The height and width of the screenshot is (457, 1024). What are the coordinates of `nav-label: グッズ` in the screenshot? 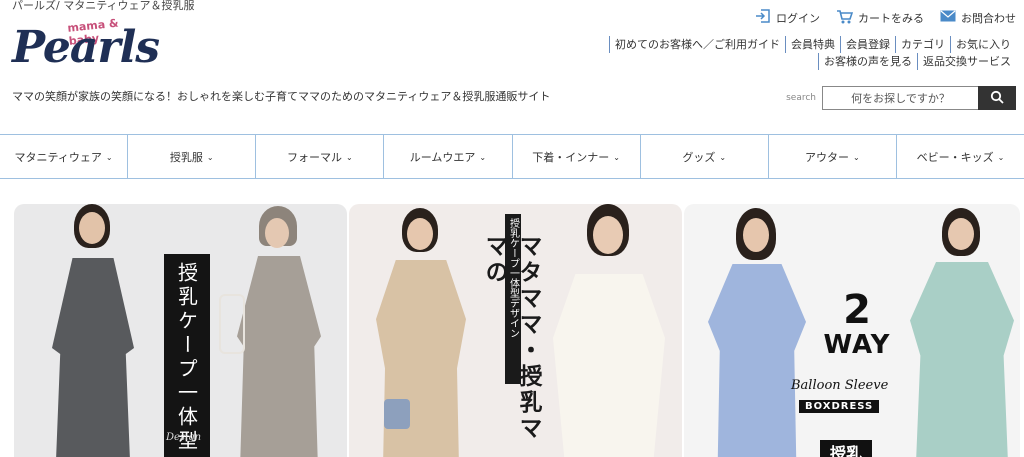 It's located at (699, 157).